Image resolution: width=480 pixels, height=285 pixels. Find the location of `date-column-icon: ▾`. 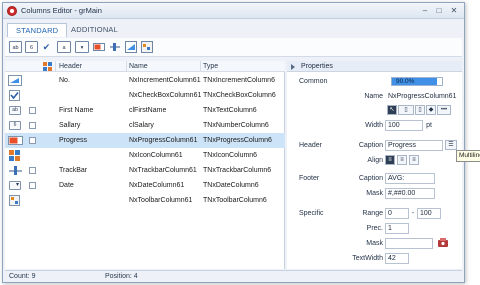

date-column-icon: ▾ is located at coordinates (82, 47).